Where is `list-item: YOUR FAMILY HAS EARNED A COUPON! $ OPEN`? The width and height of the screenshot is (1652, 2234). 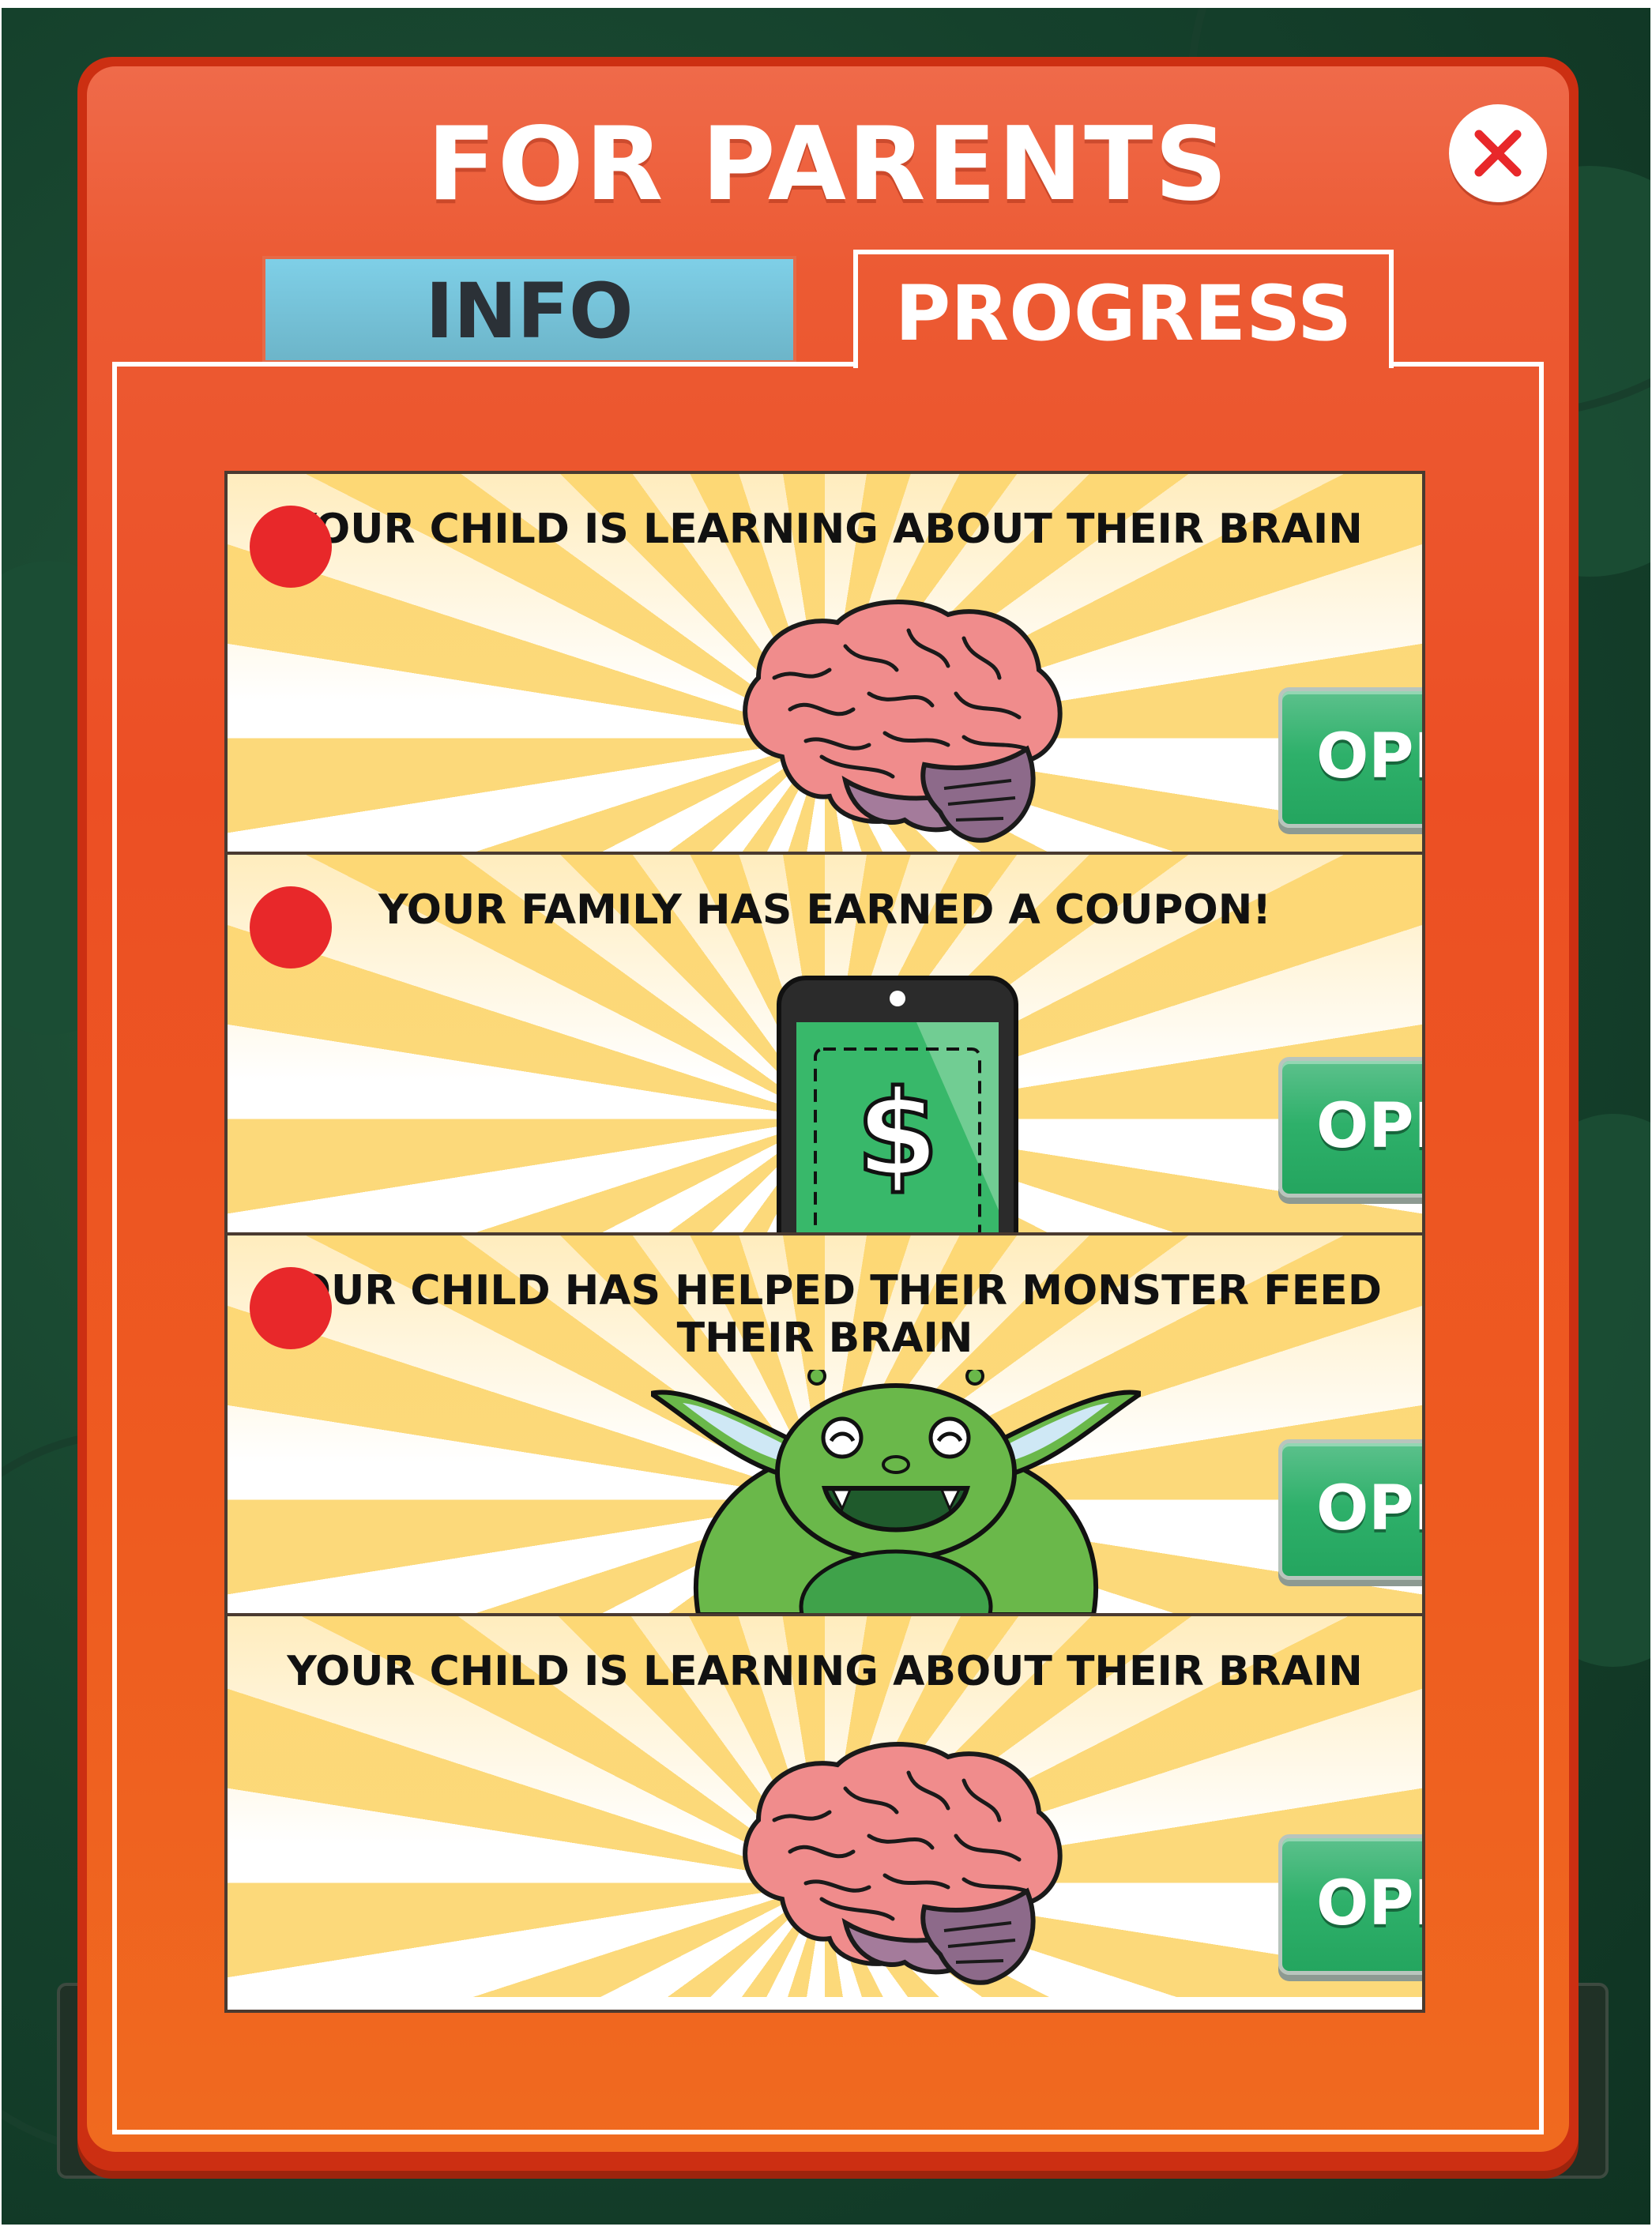
list-item: YOUR FAMILY HAS EARNED A COUPON! $ OPEN is located at coordinates (825, 1045).